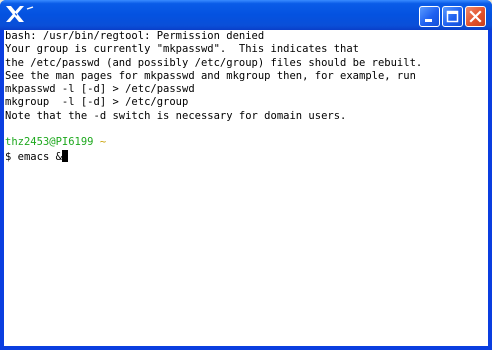 This screenshot has width=492, height=350. What do you see at coordinates (100, 89) in the screenshot?
I see `output-line: mkpasswd -l [-d] > /etc/passwd` at bounding box center [100, 89].